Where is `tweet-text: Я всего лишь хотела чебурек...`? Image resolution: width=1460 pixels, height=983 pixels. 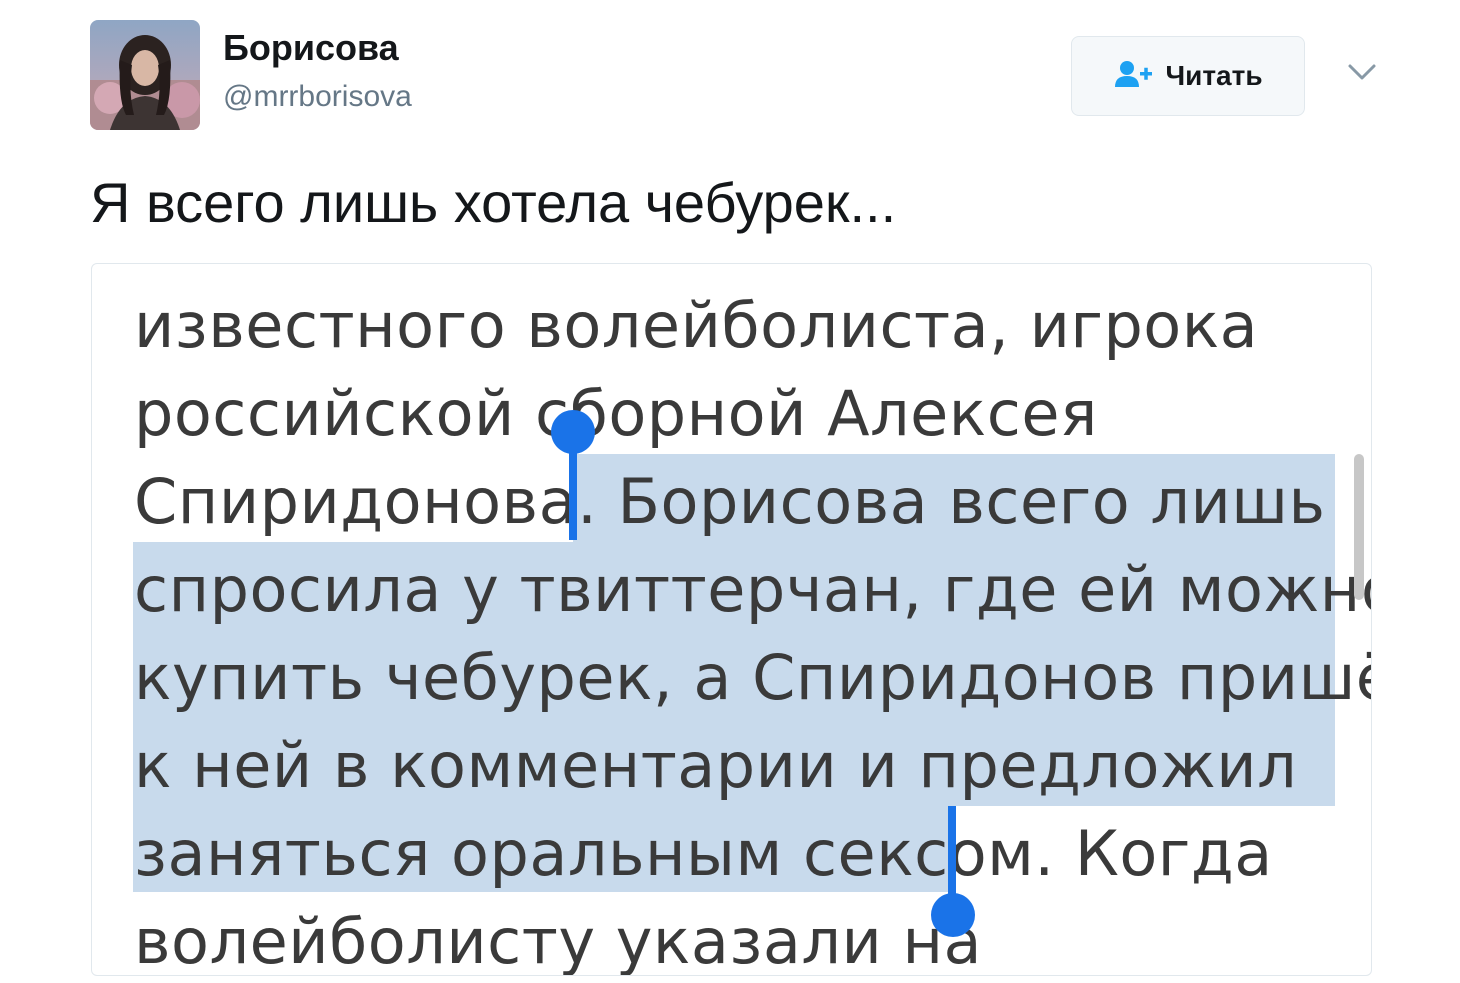
tweet-text: Я всего лишь хотела чебурек... is located at coordinates (493, 202).